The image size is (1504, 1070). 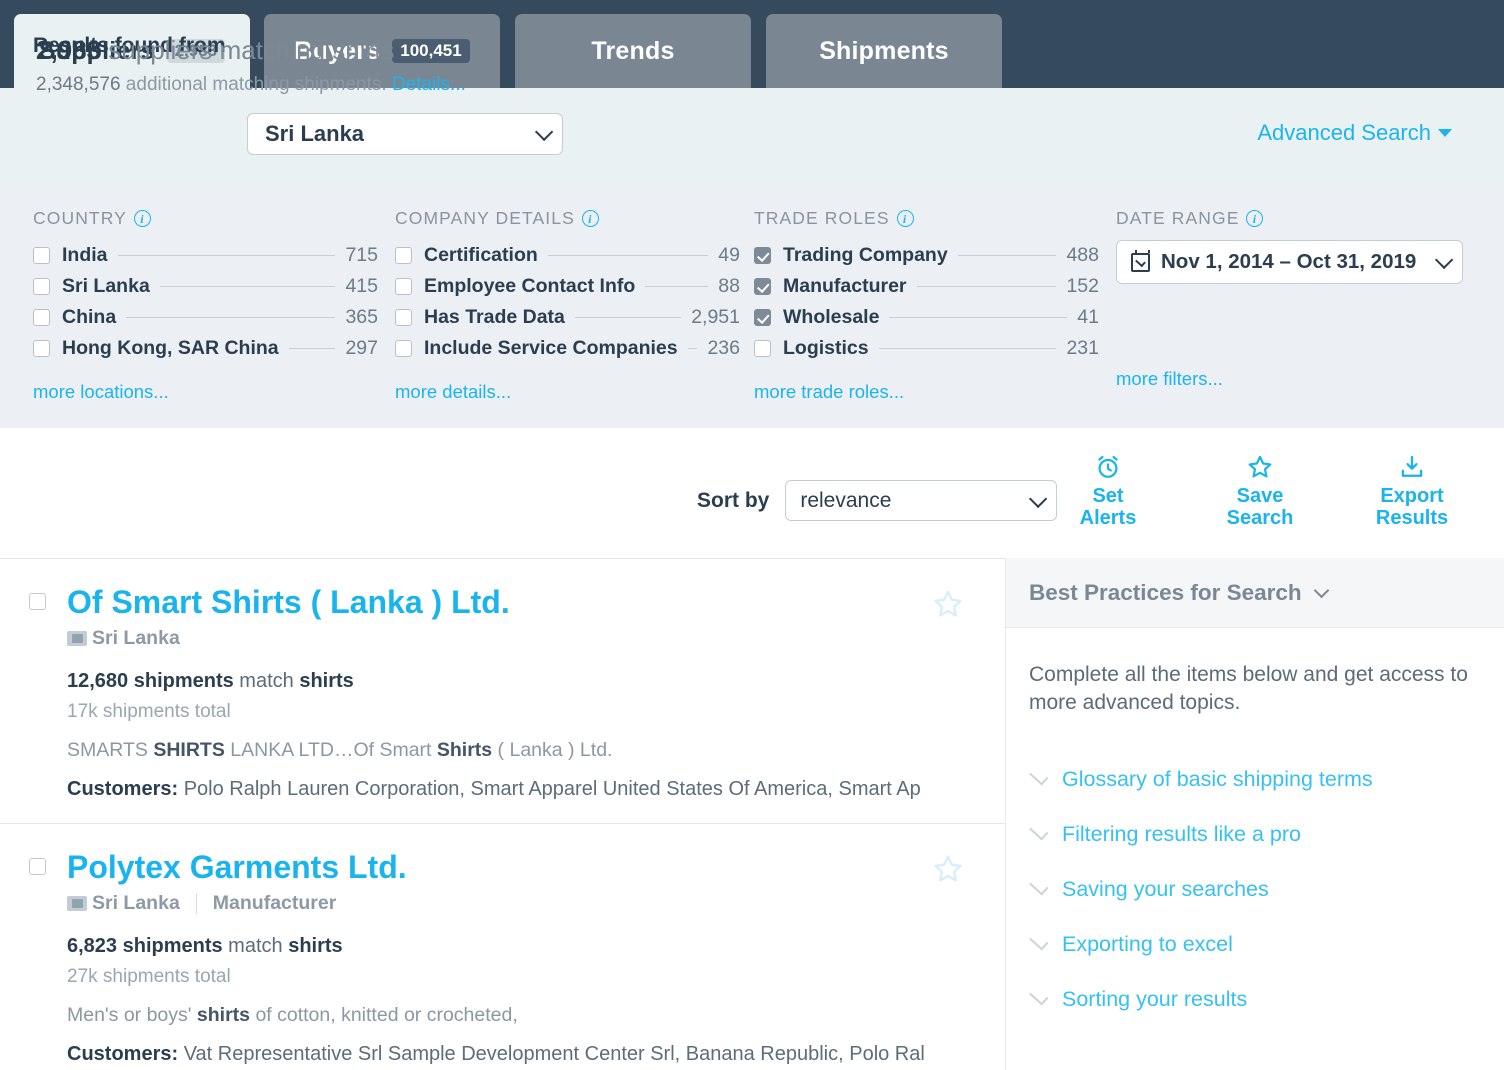 What do you see at coordinates (926, 286) in the screenshot?
I see `filter-row: Manufacturer 152` at bounding box center [926, 286].